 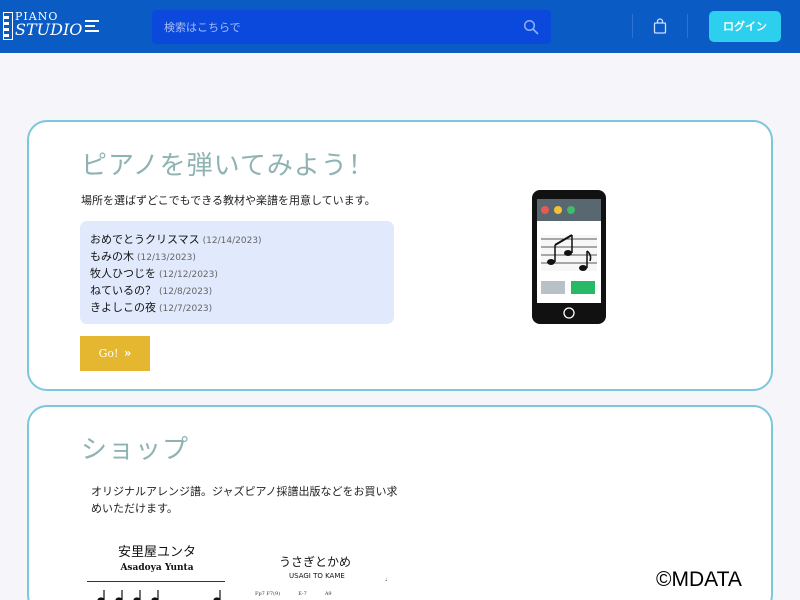 What do you see at coordinates (123, 273) in the screenshot?
I see `song-title: 牧人ひつじを` at bounding box center [123, 273].